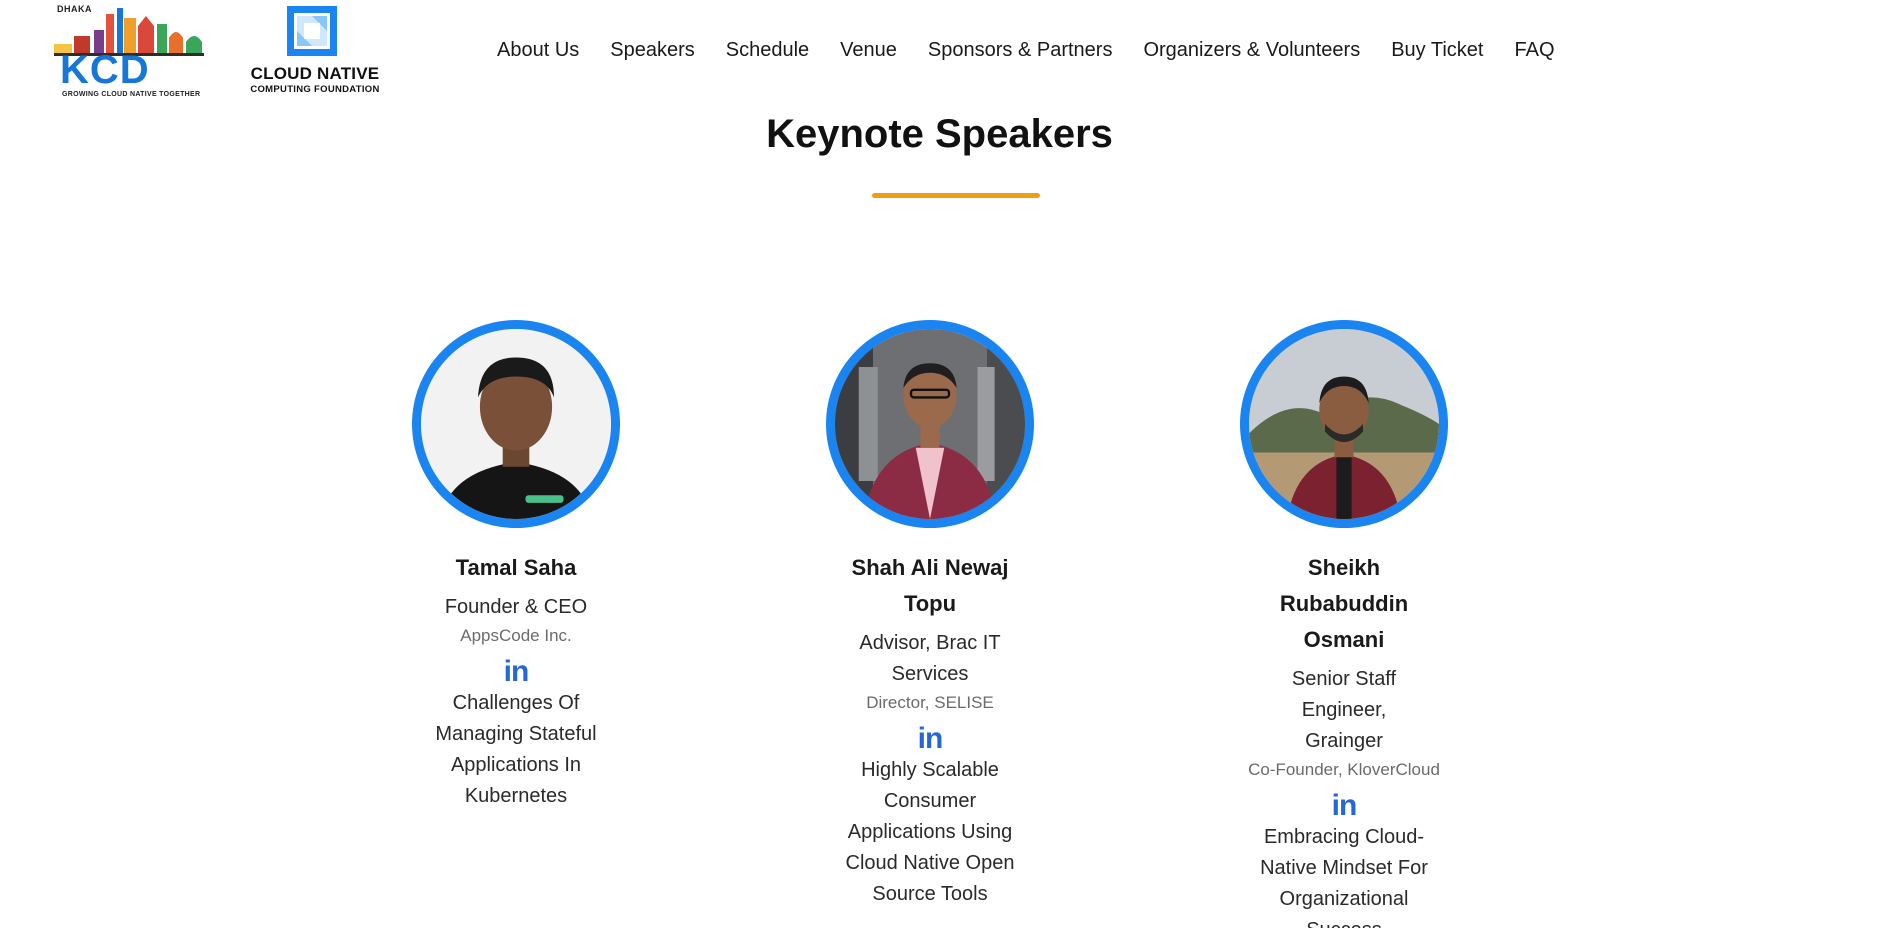  I want to click on speaker-name: Shah Ali Newaj Topu, so click(930, 585).